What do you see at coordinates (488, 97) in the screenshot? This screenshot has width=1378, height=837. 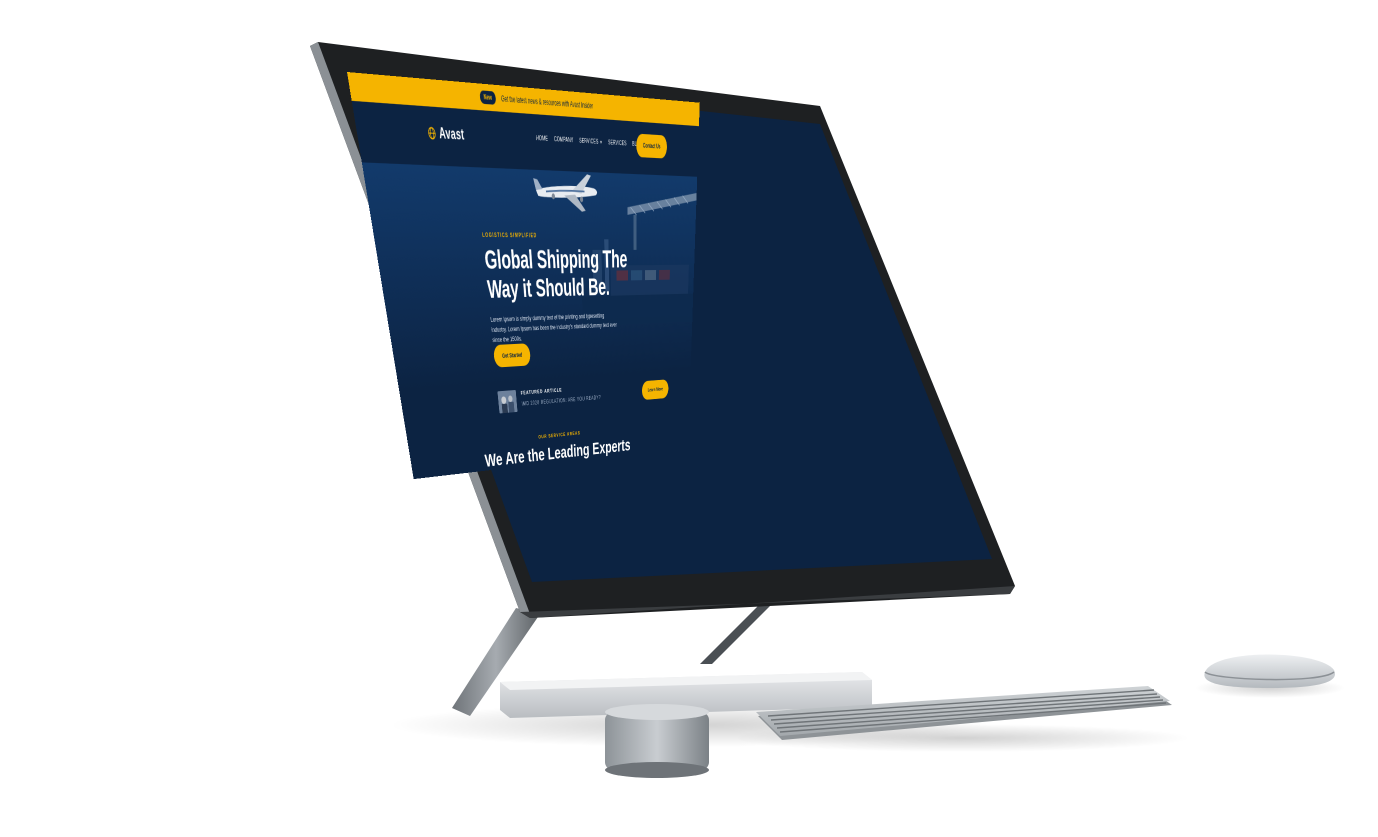 I see `new-badge: New` at bounding box center [488, 97].